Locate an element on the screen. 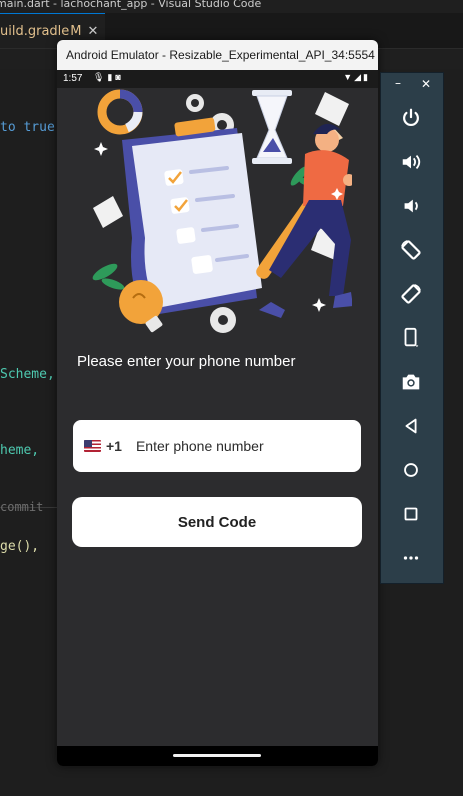  more-icon is located at coordinates (411, 558).